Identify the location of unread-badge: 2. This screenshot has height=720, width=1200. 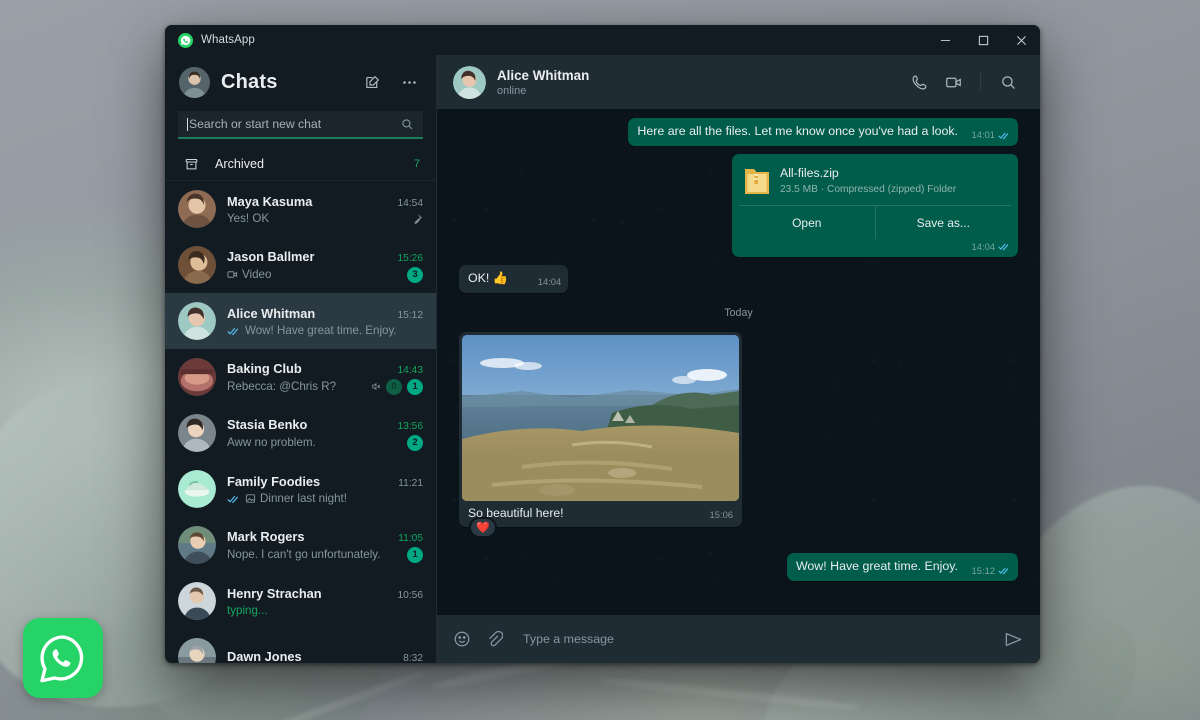
(415, 442).